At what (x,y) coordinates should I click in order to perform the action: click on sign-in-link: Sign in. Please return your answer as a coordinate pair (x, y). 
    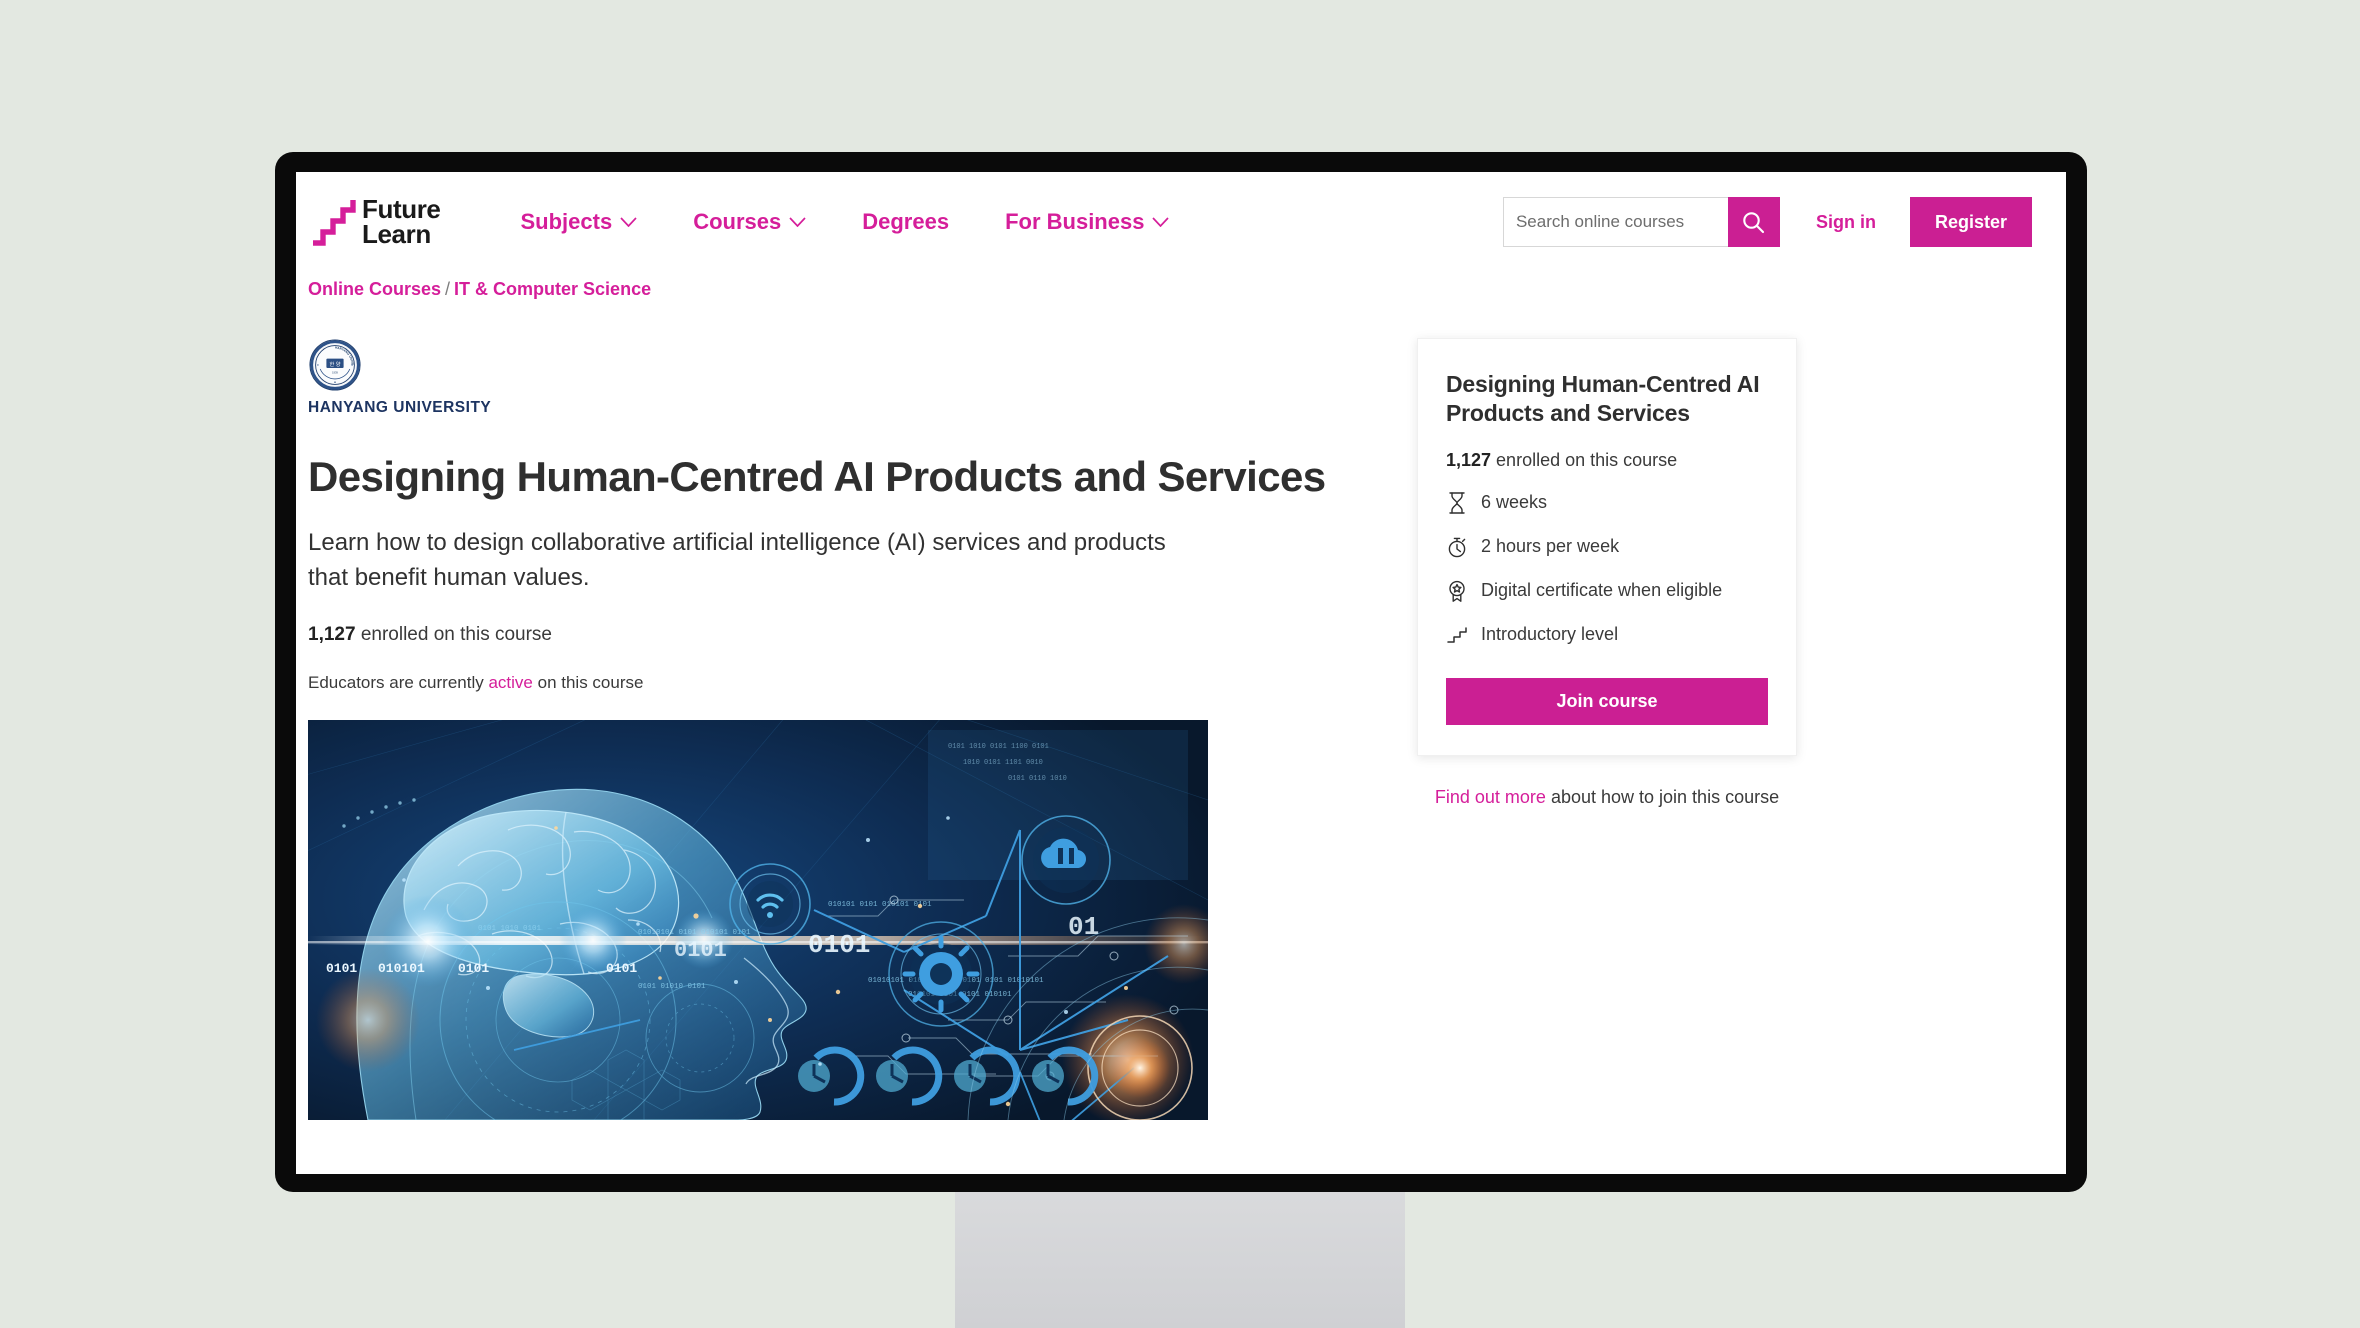
    Looking at the image, I should click on (1846, 222).